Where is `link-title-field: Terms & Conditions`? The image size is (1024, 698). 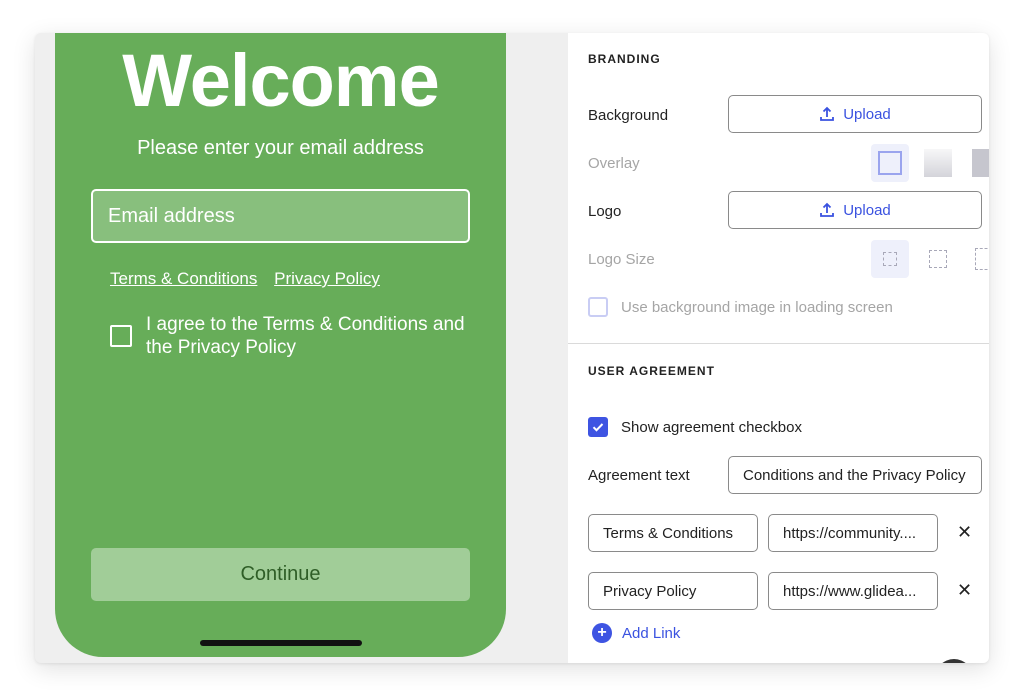 link-title-field: Terms & Conditions is located at coordinates (673, 533).